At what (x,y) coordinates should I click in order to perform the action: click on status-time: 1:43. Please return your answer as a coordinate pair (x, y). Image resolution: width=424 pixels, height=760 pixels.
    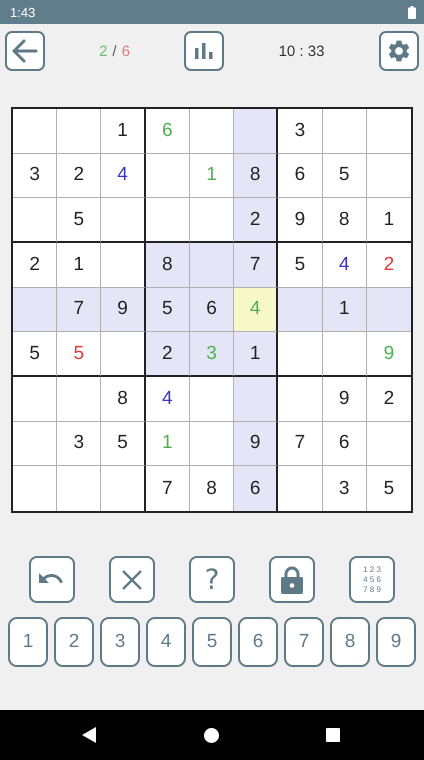
    Looking at the image, I should click on (23, 12).